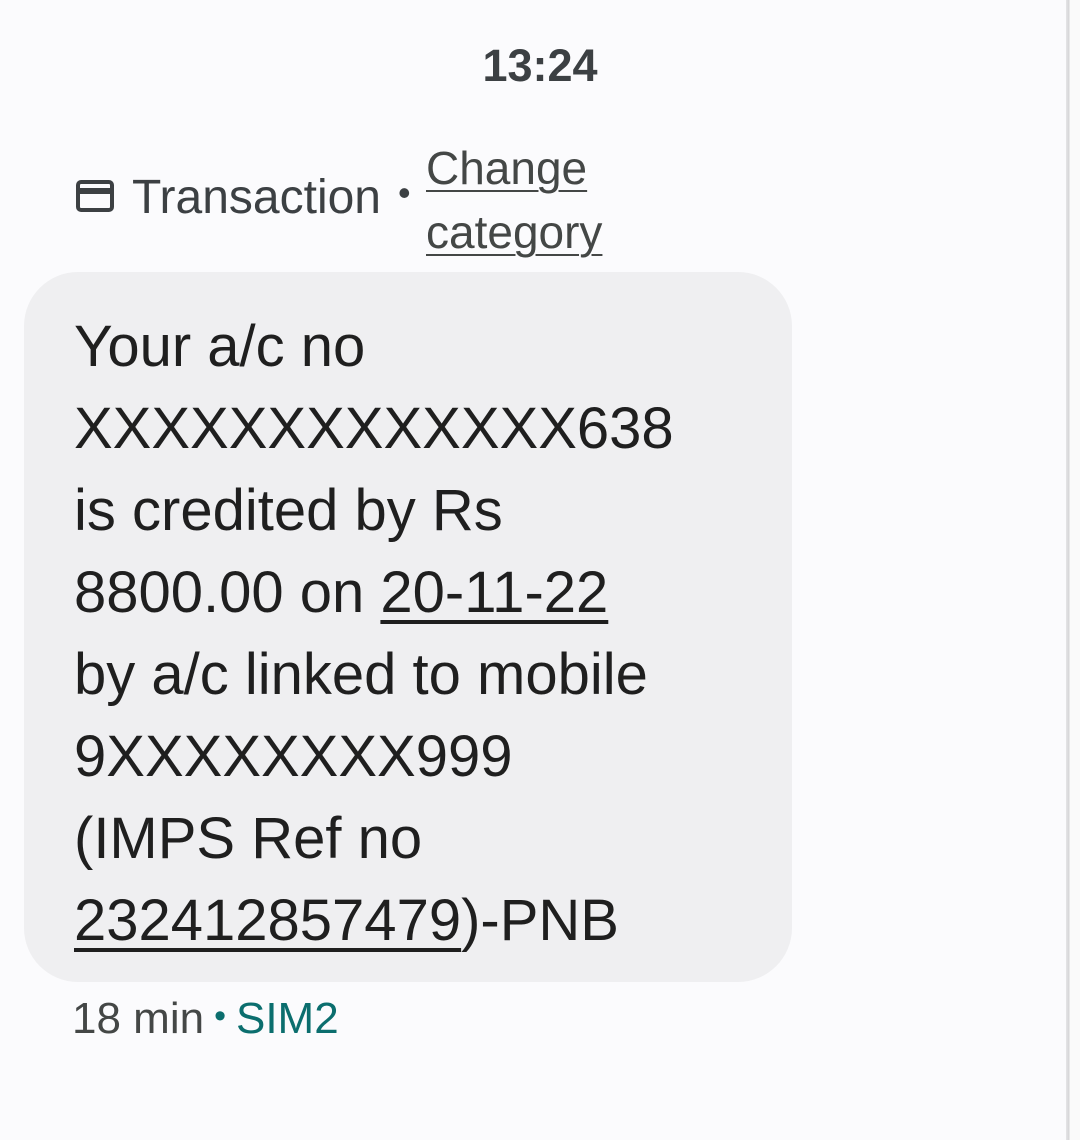  I want to click on change-category-link: Change category, so click(541, 200).